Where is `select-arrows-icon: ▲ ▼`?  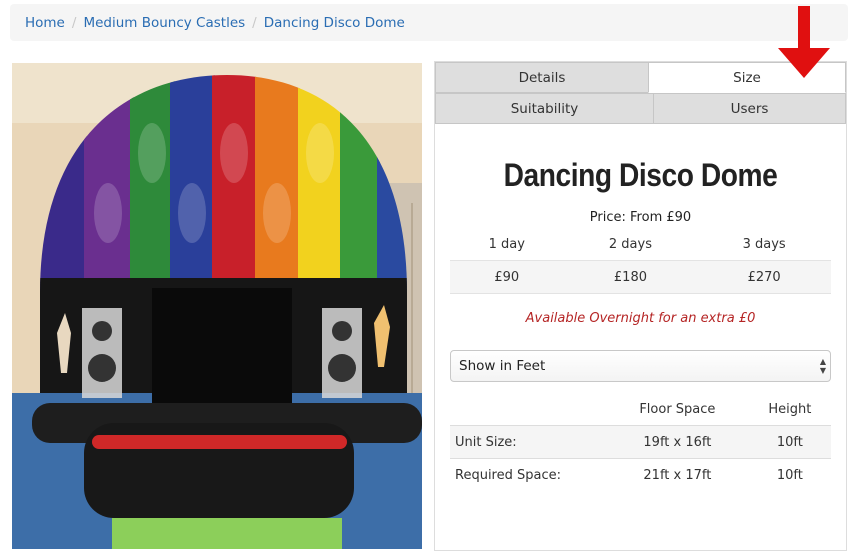 select-arrows-icon: ▲ ▼ is located at coordinates (822, 366).